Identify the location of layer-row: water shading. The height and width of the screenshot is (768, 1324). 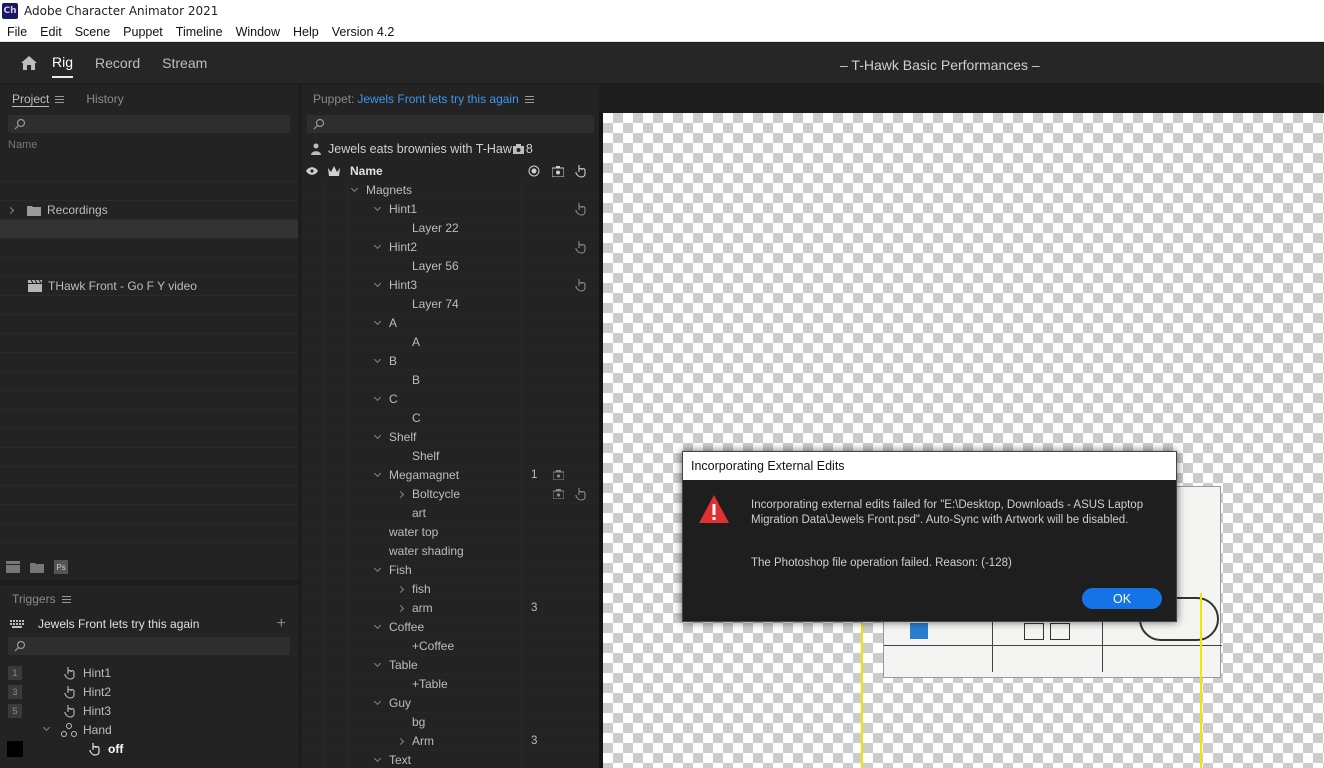
(450, 551).